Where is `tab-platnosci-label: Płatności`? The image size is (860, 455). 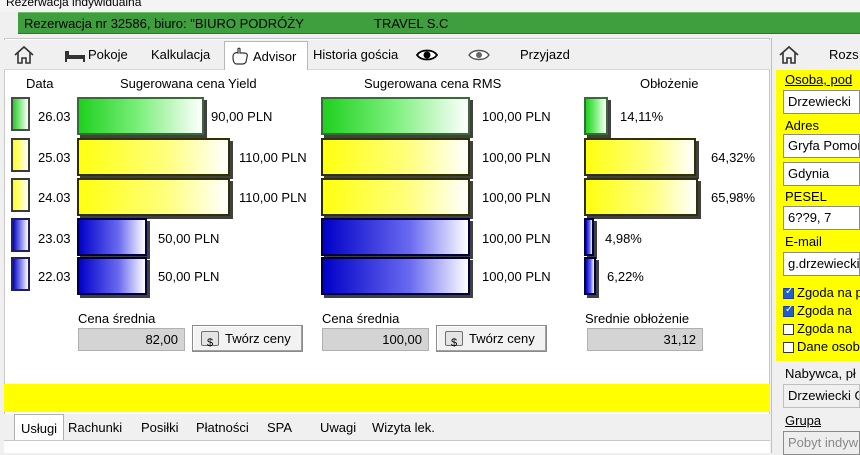
tab-platnosci-label: Płatności is located at coordinates (222, 427).